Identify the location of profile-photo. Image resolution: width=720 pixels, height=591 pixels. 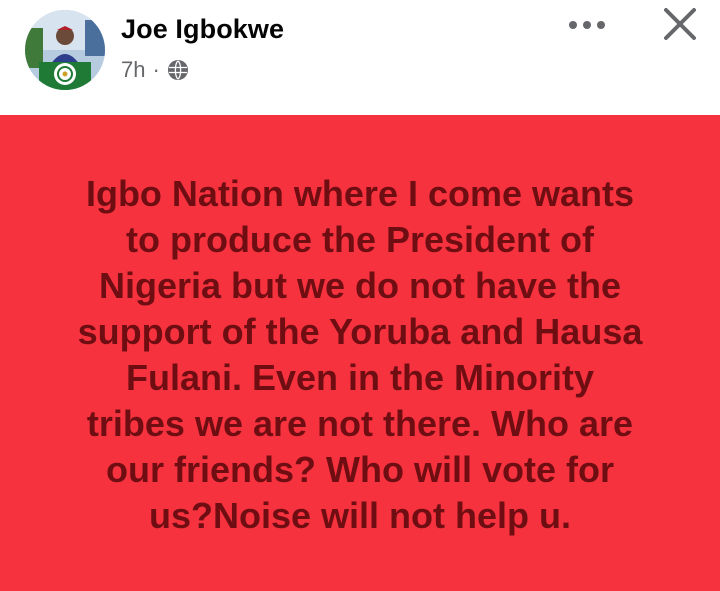
(65, 50).